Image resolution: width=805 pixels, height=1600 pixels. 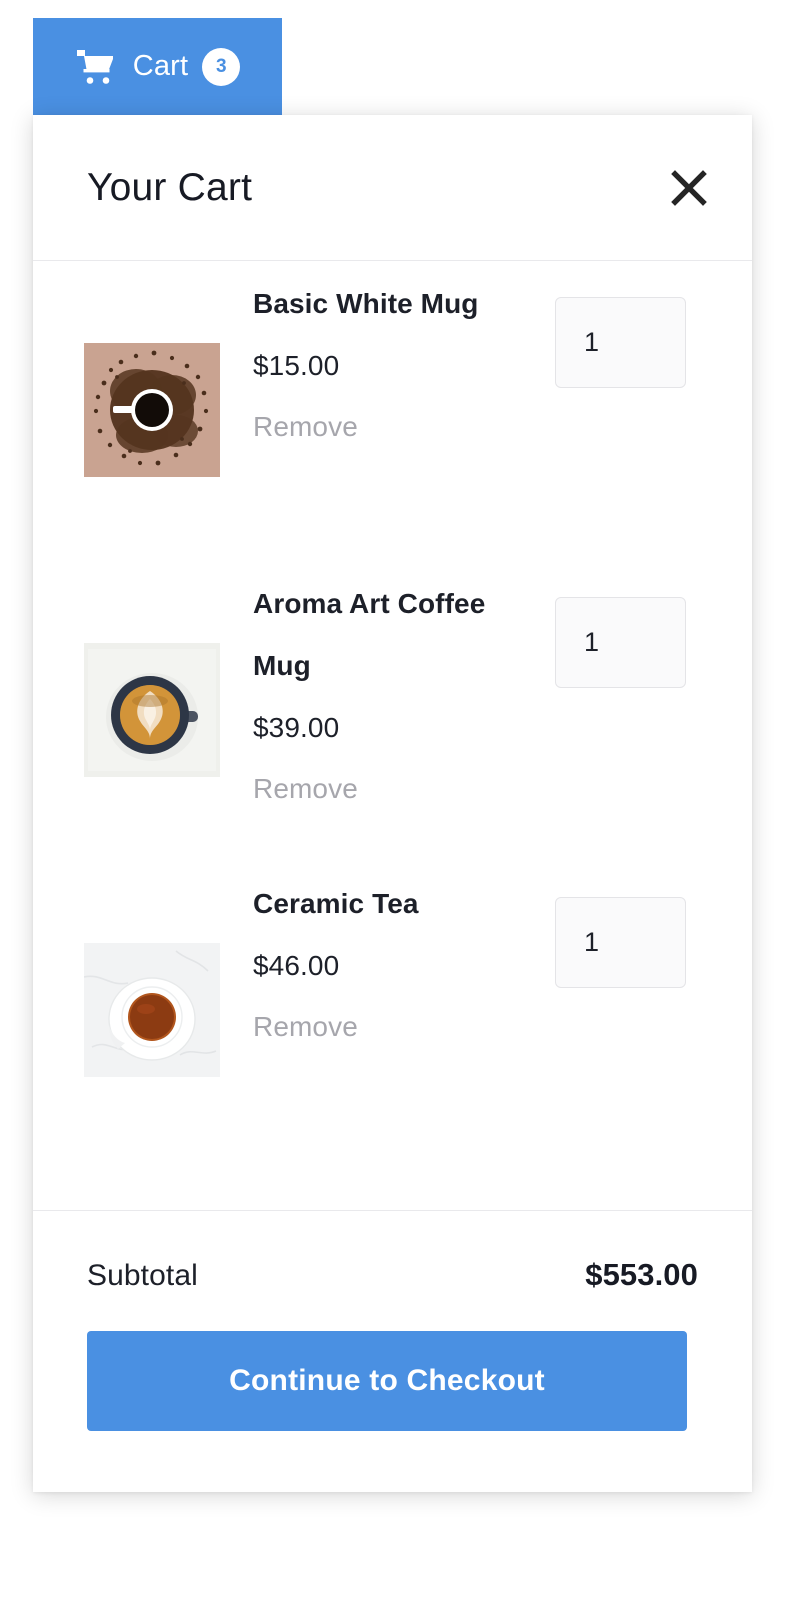 What do you see at coordinates (398, 696) in the screenshot?
I see `product-info: Aroma Art Coffee Mug $39.00 Remove` at bounding box center [398, 696].